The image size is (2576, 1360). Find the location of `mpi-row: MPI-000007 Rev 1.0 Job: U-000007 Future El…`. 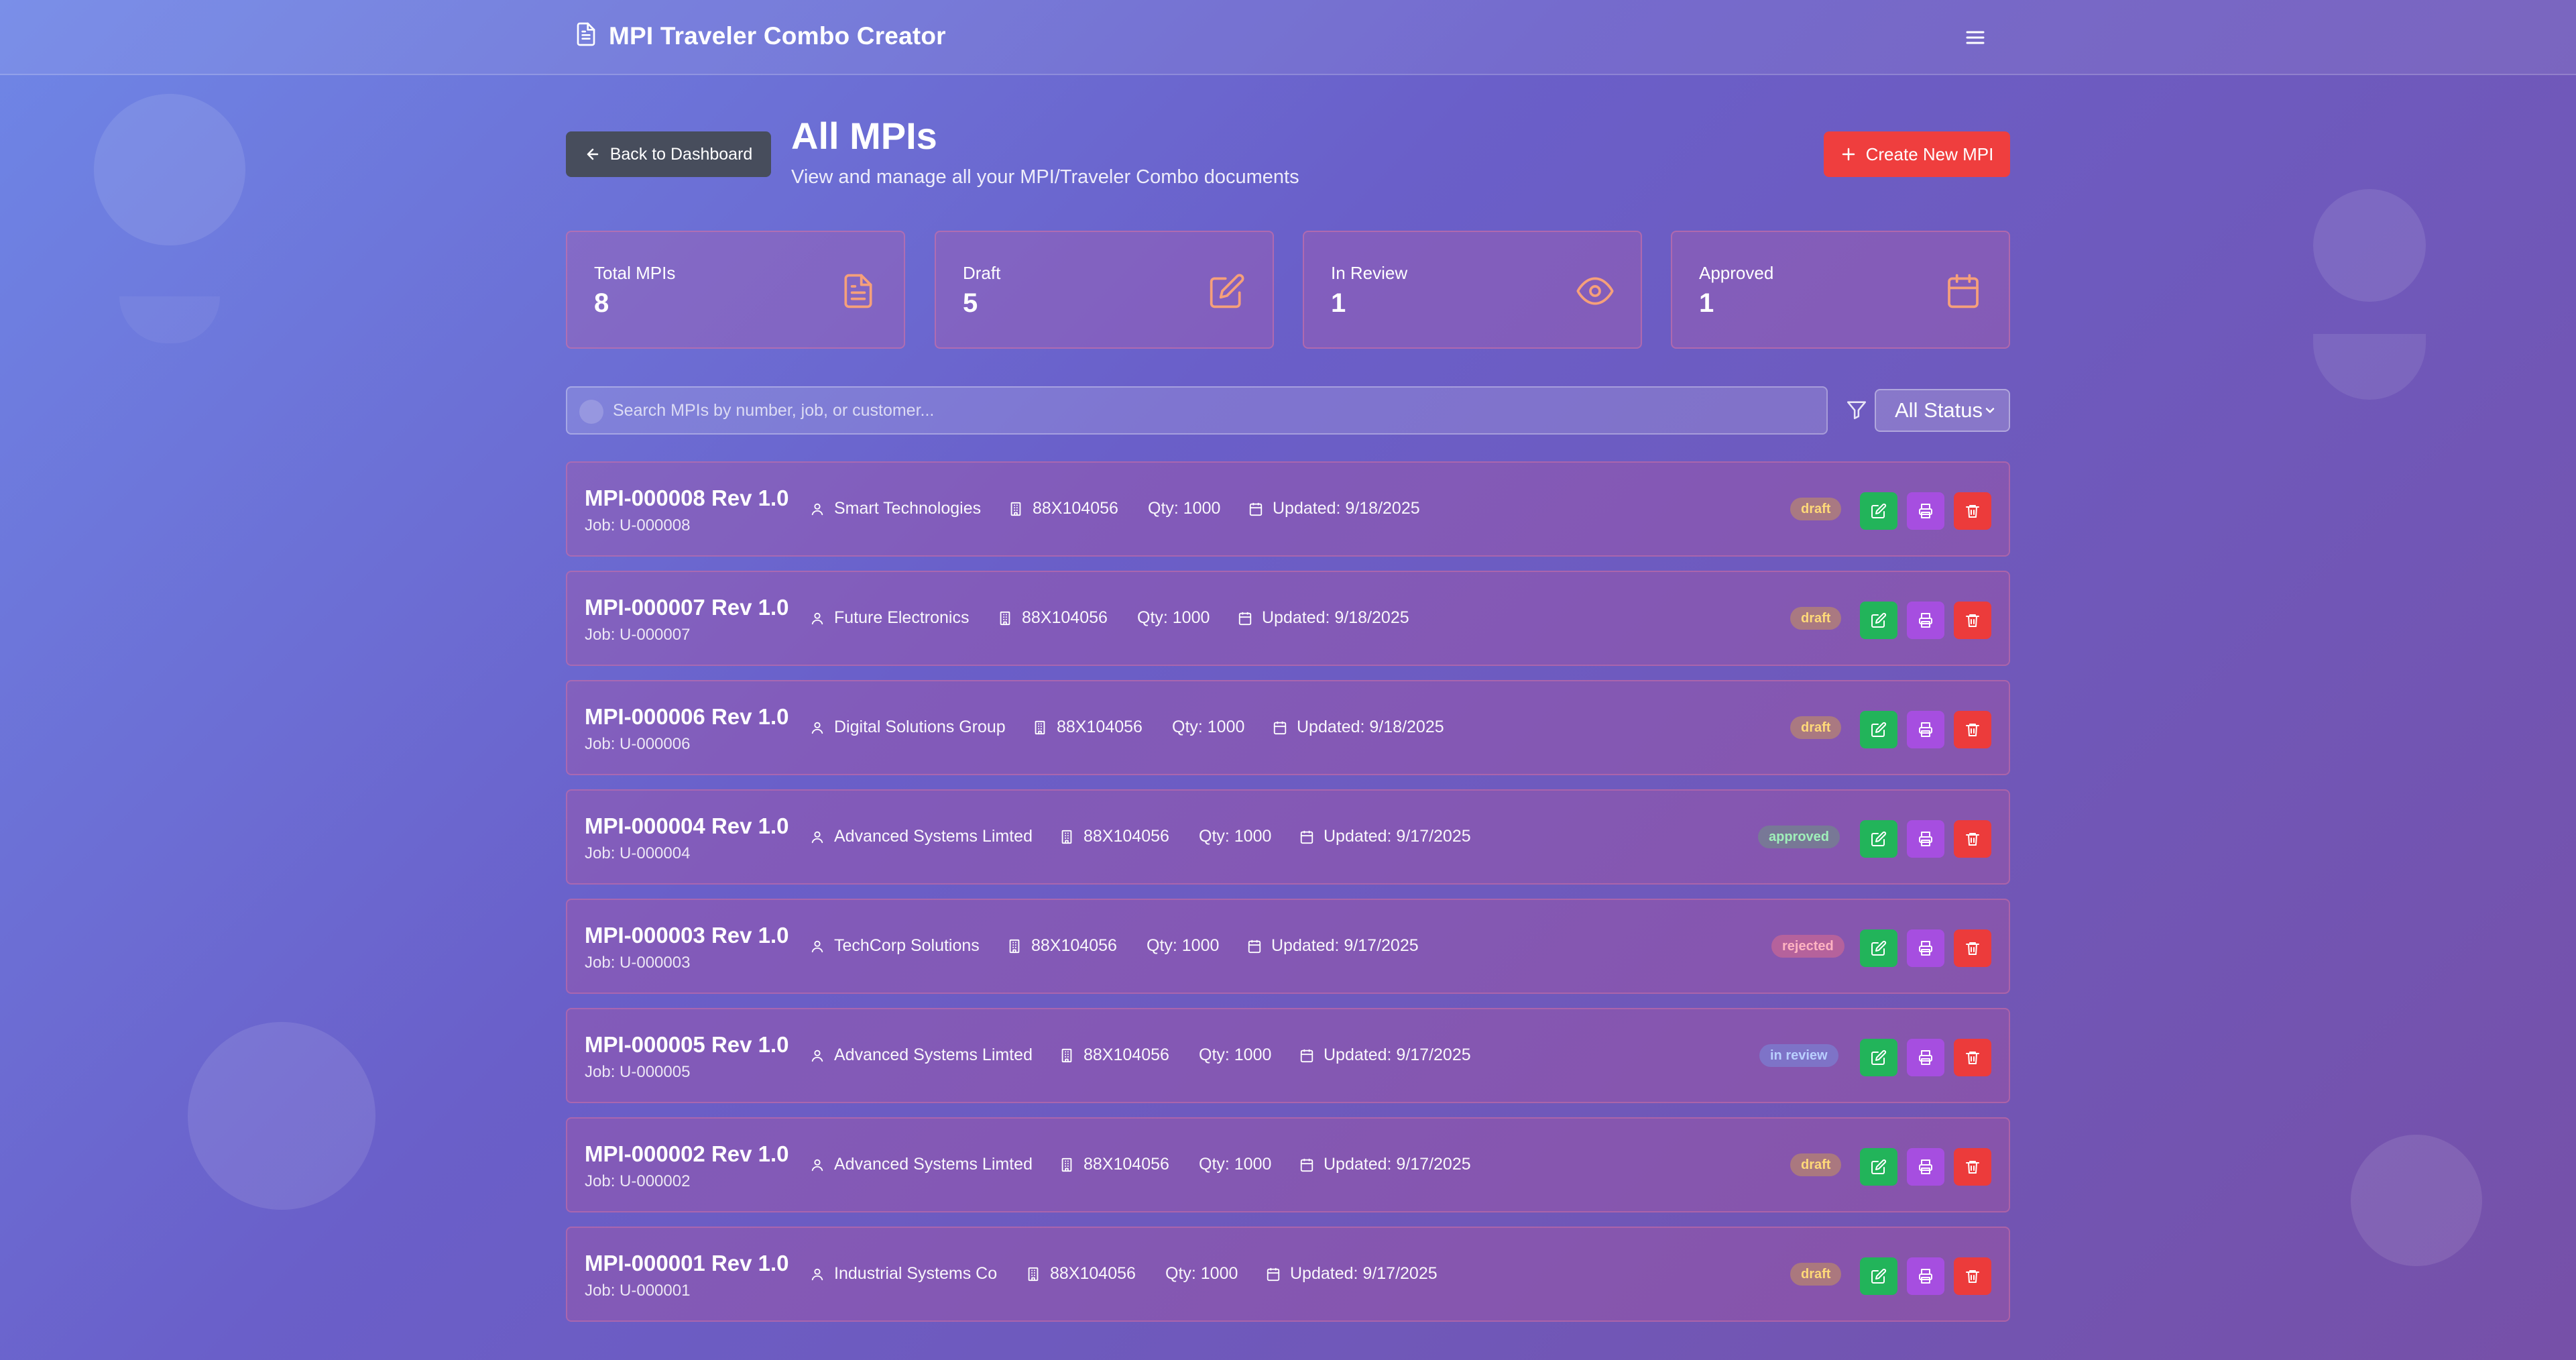

mpi-row: MPI-000007 Rev 1.0 Job: U-000007 Future El… is located at coordinates (1288, 618).